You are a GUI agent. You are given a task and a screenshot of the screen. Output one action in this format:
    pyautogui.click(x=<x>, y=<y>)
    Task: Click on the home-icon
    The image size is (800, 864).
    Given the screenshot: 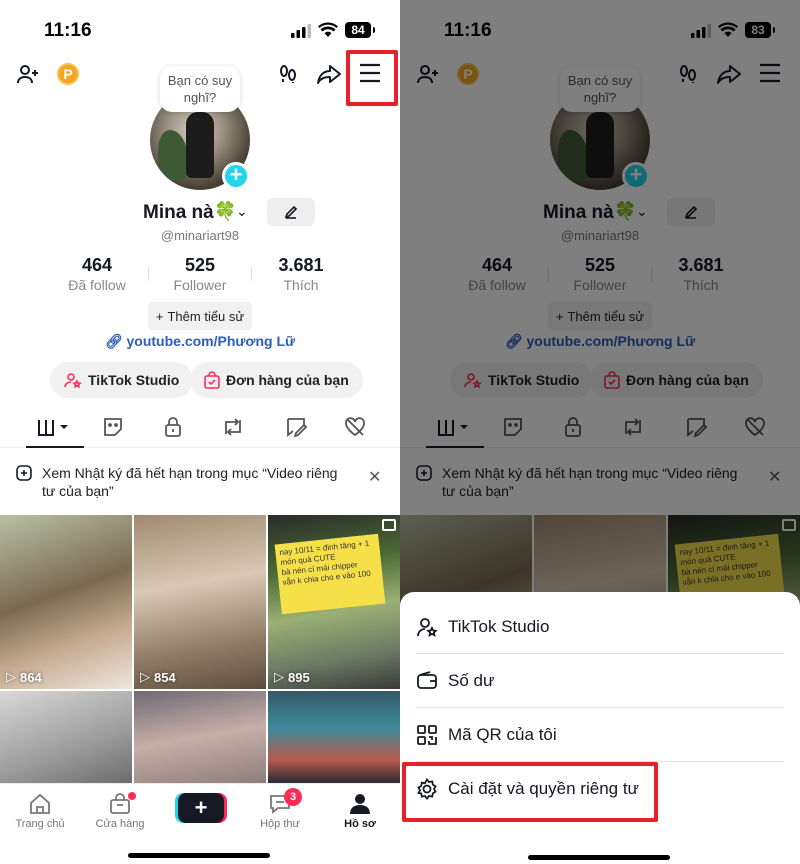 What is the action you would take?
    pyautogui.click(x=40, y=803)
    